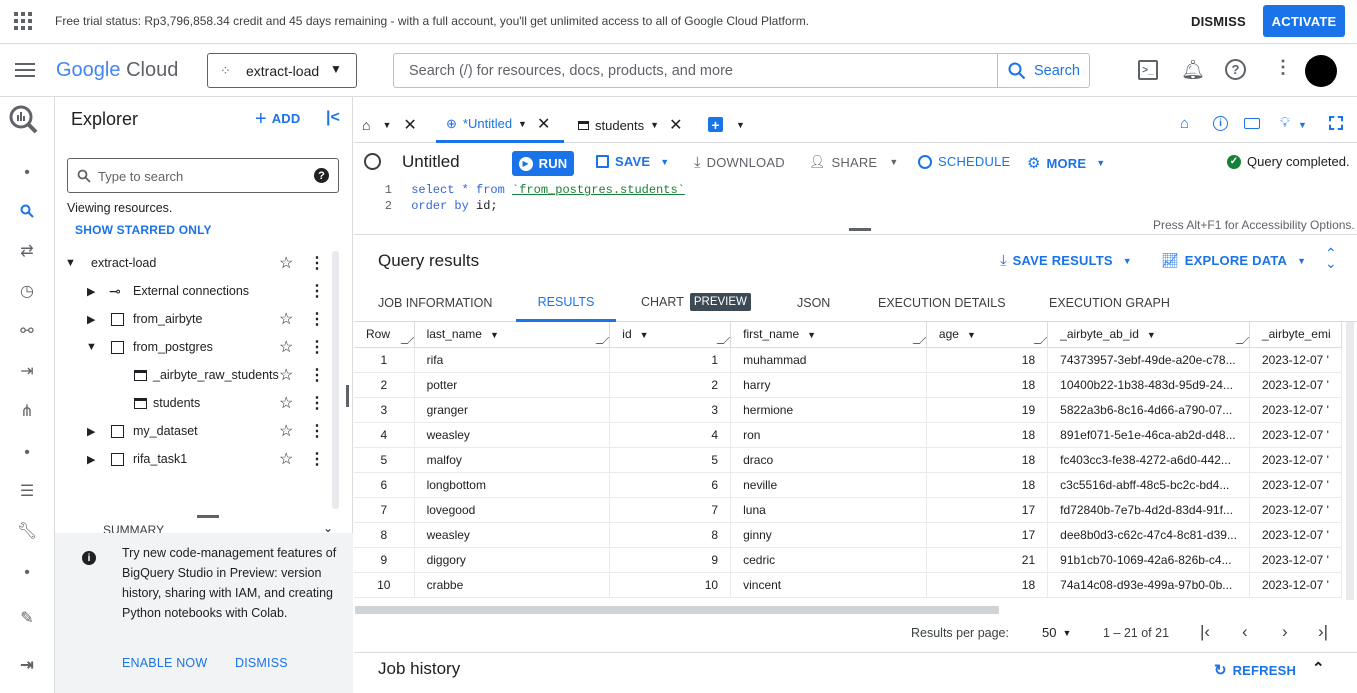  What do you see at coordinates (828, 585) in the screenshot?
I see `cell: vincent` at bounding box center [828, 585].